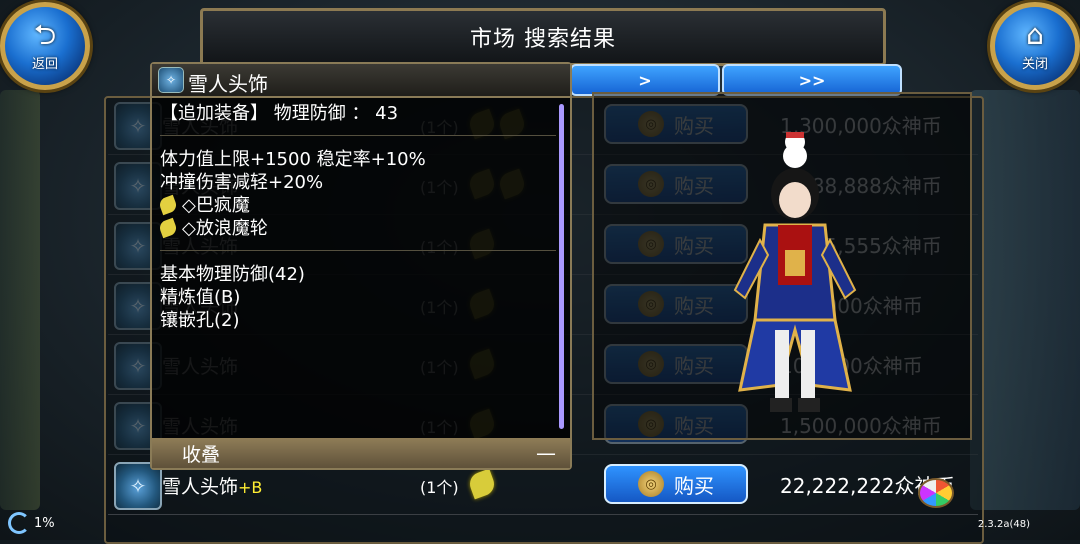 The image size is (1080, 544). Describe the element at coordinates (45, 34) in the screenshot. I see `back-arrow-icon: ⮌` at that location.